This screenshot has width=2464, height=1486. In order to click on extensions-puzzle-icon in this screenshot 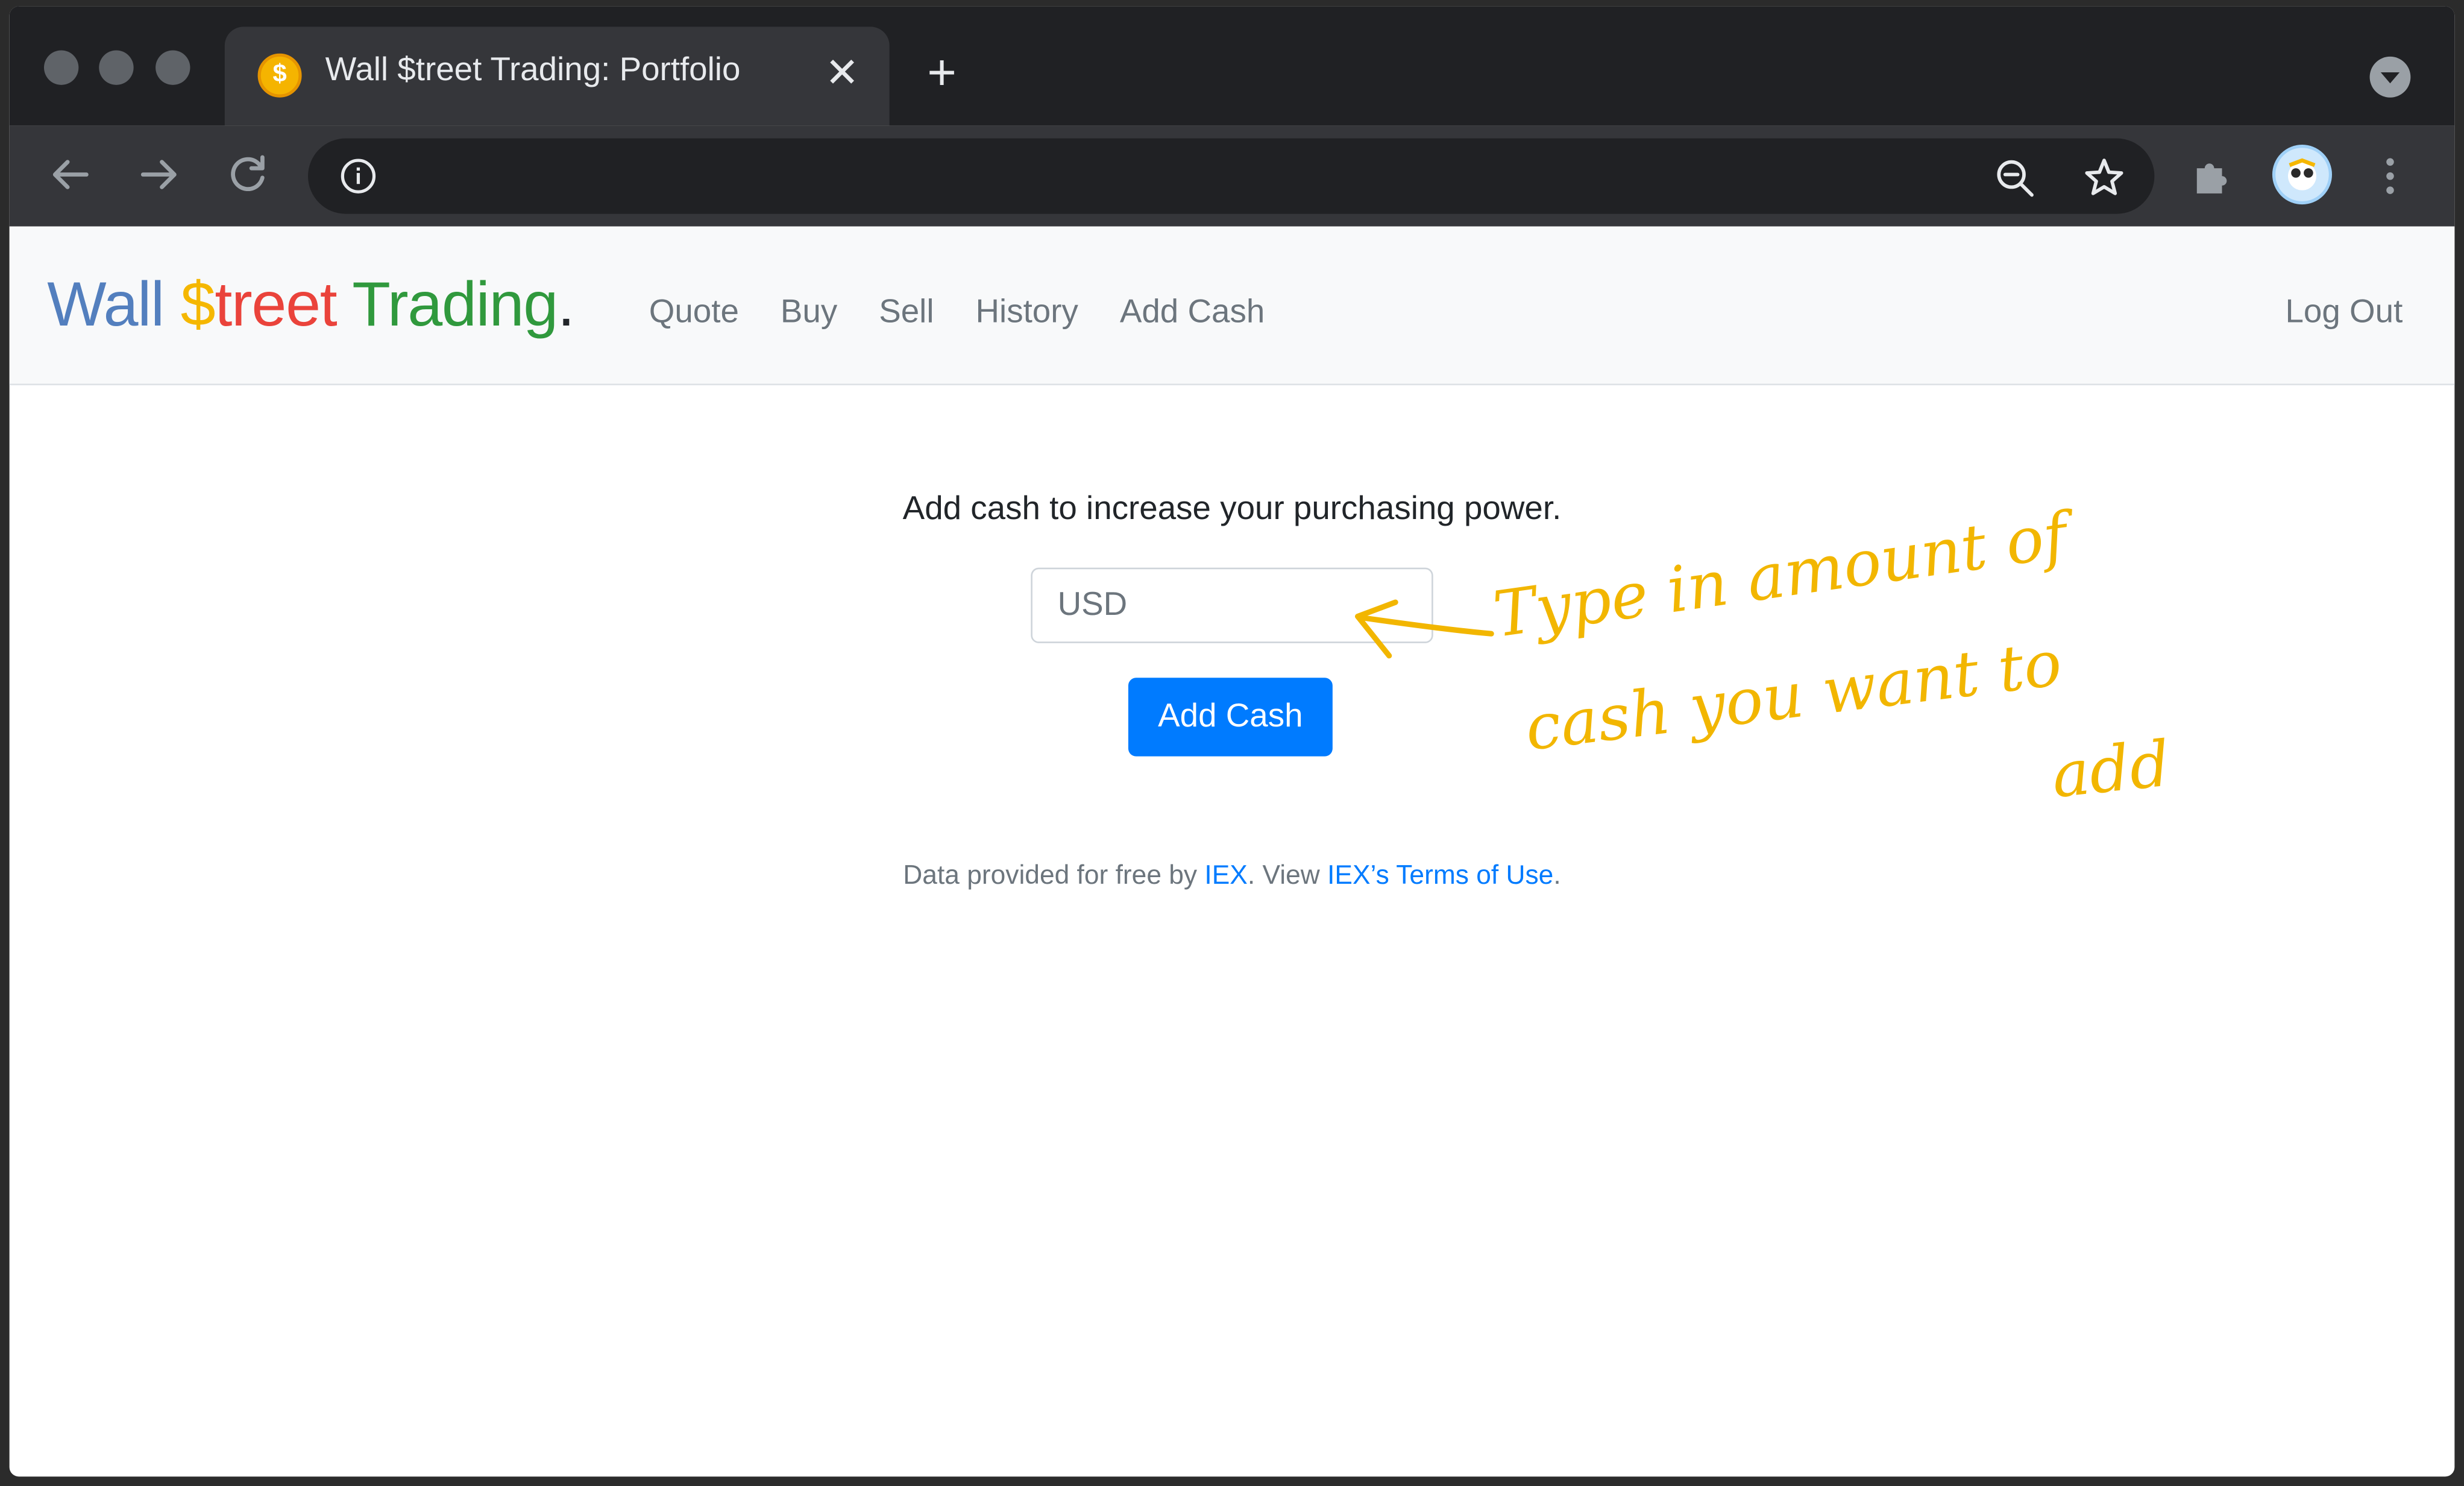, I will do `click(2212, 176)`.